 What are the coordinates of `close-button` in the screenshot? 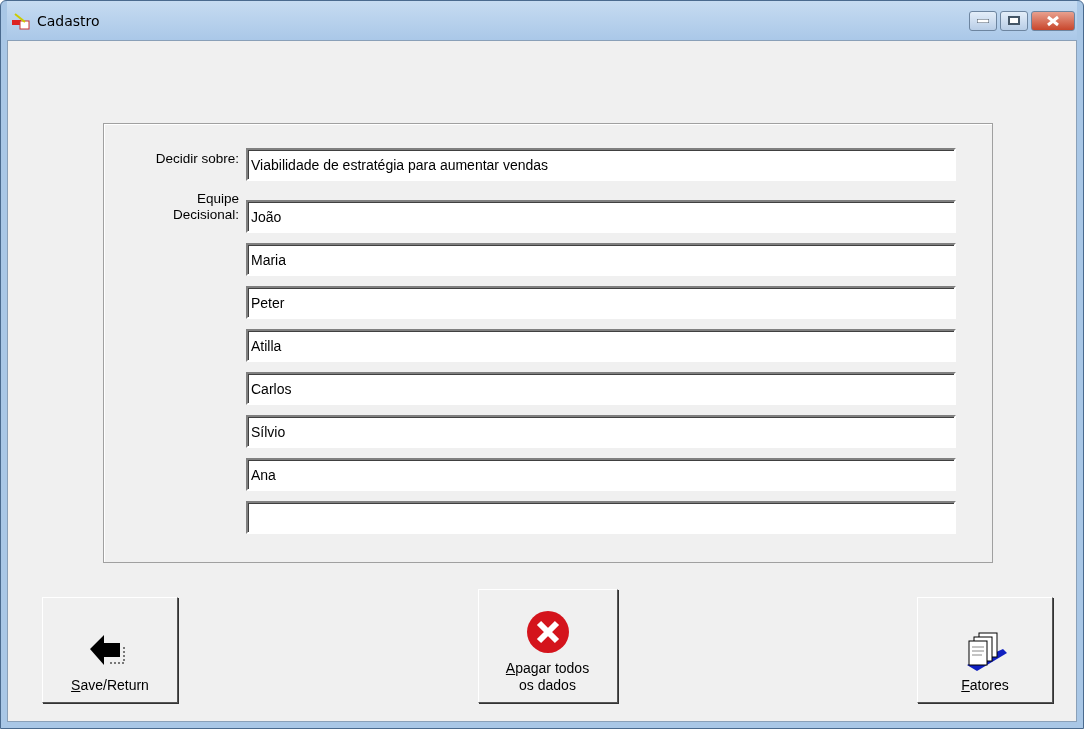 It's located at (1053, 20).